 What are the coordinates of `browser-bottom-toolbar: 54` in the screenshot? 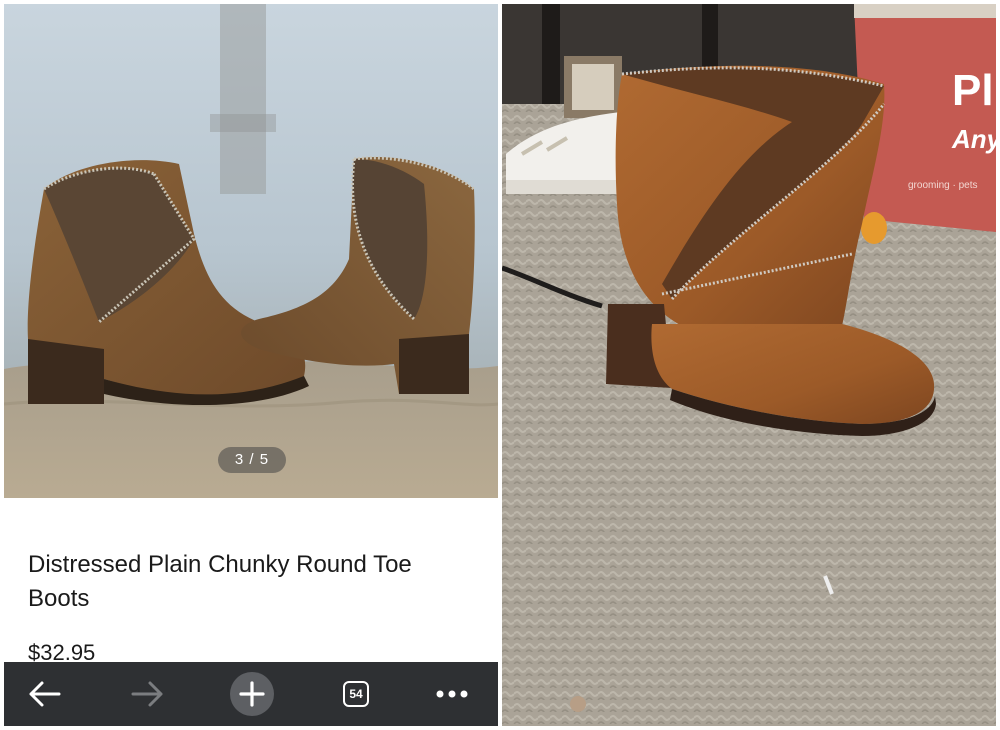 It's located at (251, 694).